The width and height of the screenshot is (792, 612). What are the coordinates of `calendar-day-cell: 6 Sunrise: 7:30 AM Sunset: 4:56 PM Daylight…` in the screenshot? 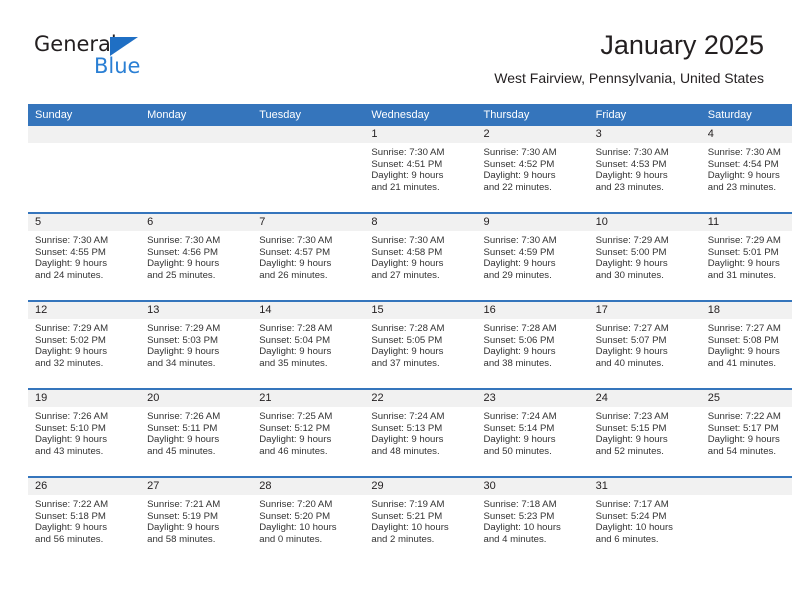 It's located at (196, 256).